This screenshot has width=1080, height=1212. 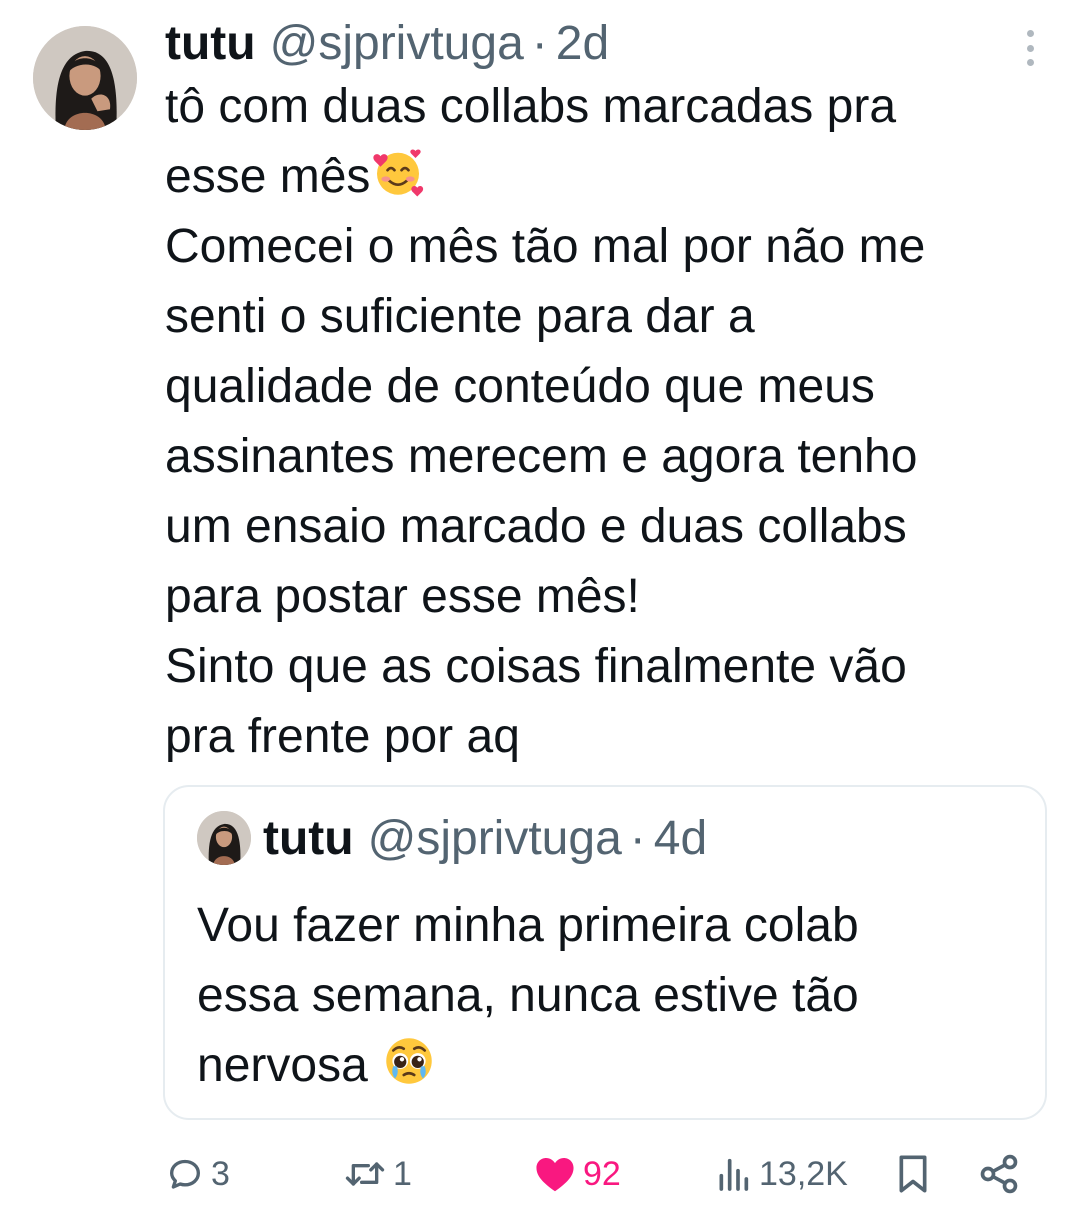 I want to click on tweet-text-line: para postar esse mês!, so click(x=402, y=596).